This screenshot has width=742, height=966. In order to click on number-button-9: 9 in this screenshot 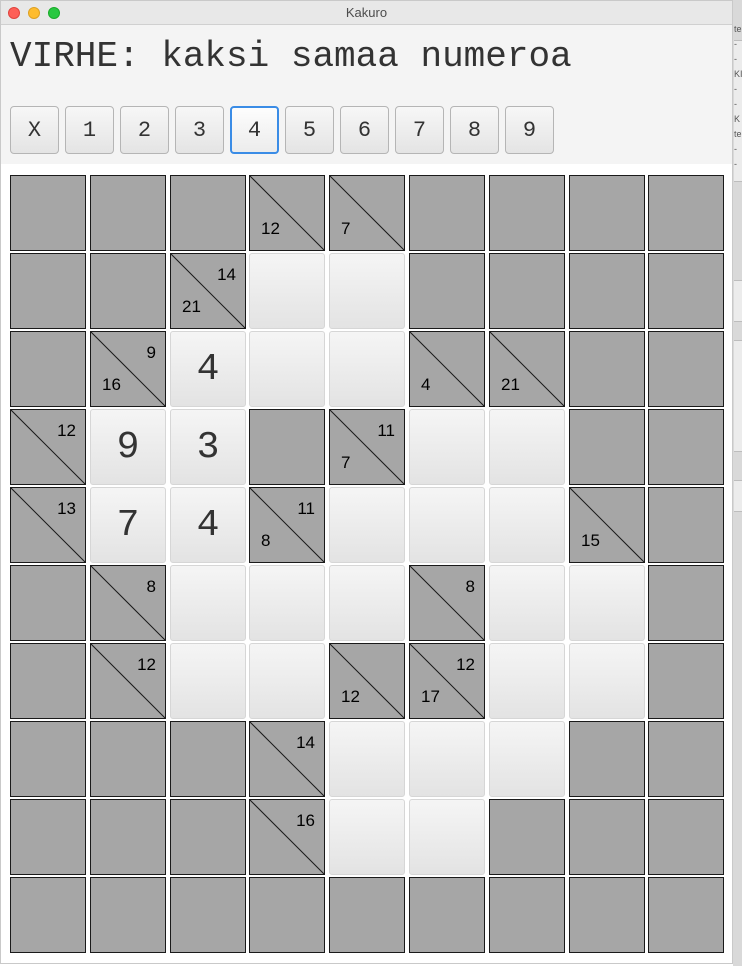, I will do `click(529, 130)`.